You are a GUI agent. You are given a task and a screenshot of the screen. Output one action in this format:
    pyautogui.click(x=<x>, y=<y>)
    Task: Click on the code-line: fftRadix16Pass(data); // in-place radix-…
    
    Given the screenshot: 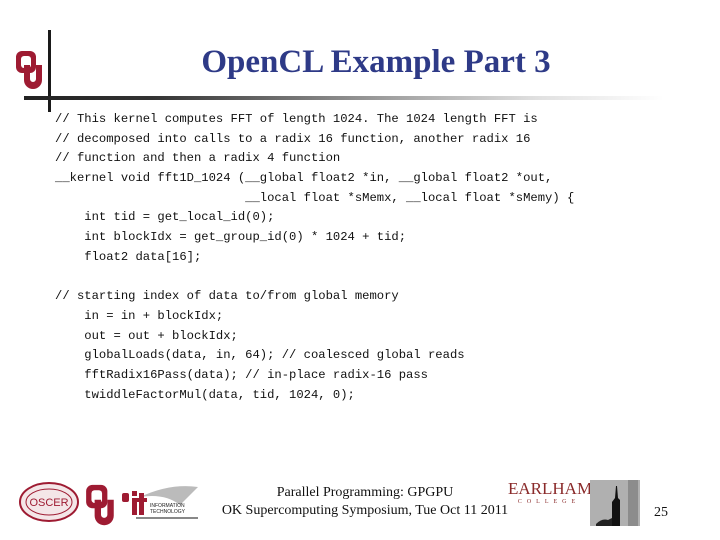 What is the action you would take?
    pyautogui.click(x=241, y=374)
    